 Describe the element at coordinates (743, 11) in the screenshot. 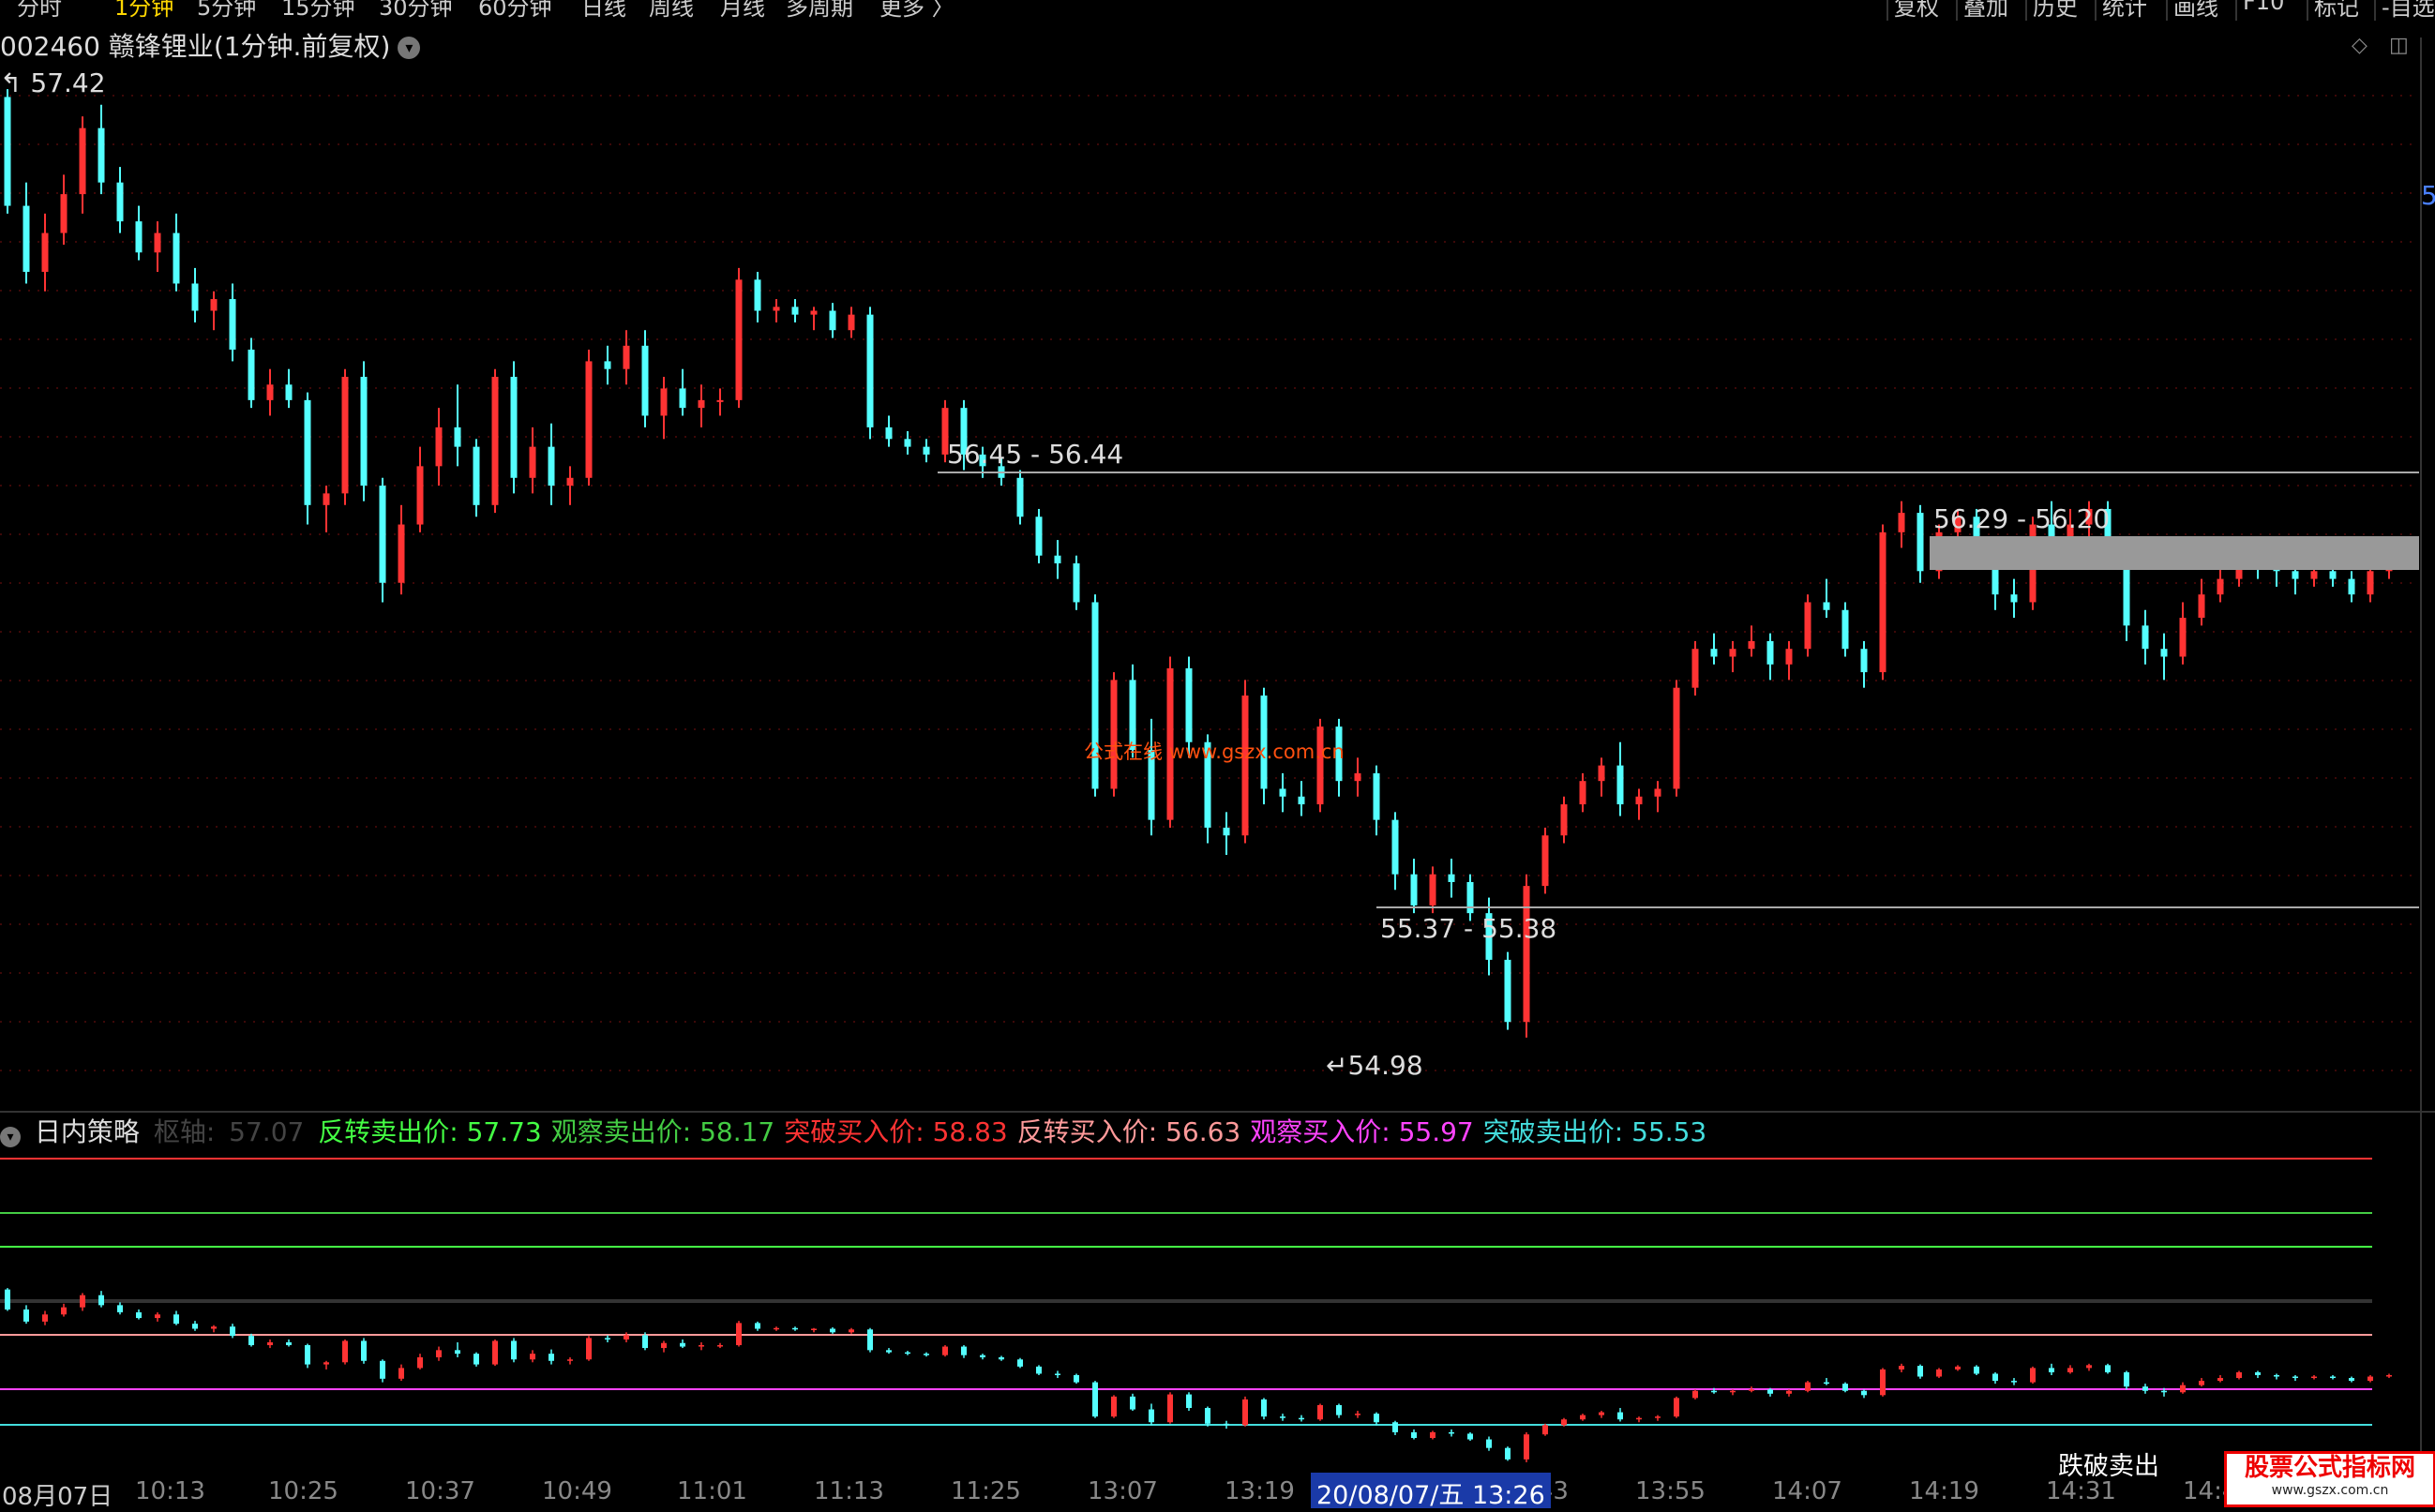

I see `period-tab-8: 月线` at that location.